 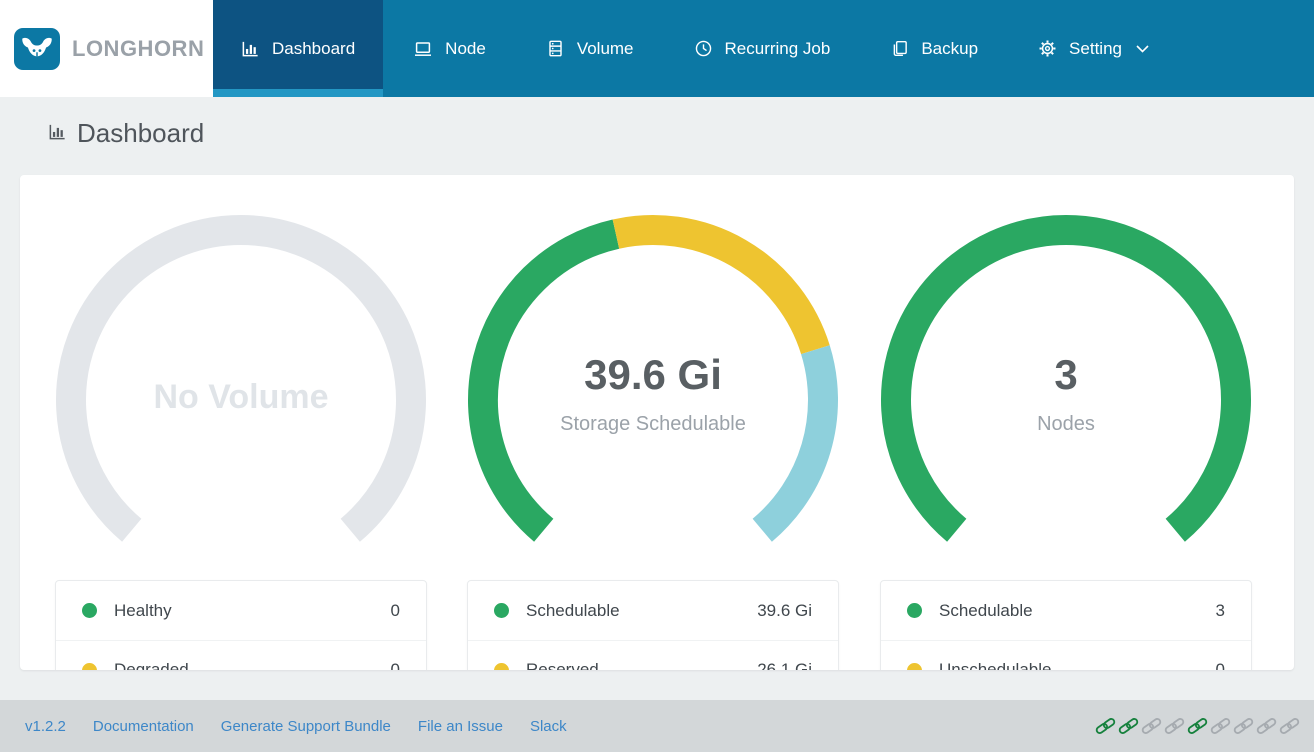 What do you see at coordinates (721, 285) in the screenshot?
I see `gauge-segment-reserved` at bounding box center [721, 285].